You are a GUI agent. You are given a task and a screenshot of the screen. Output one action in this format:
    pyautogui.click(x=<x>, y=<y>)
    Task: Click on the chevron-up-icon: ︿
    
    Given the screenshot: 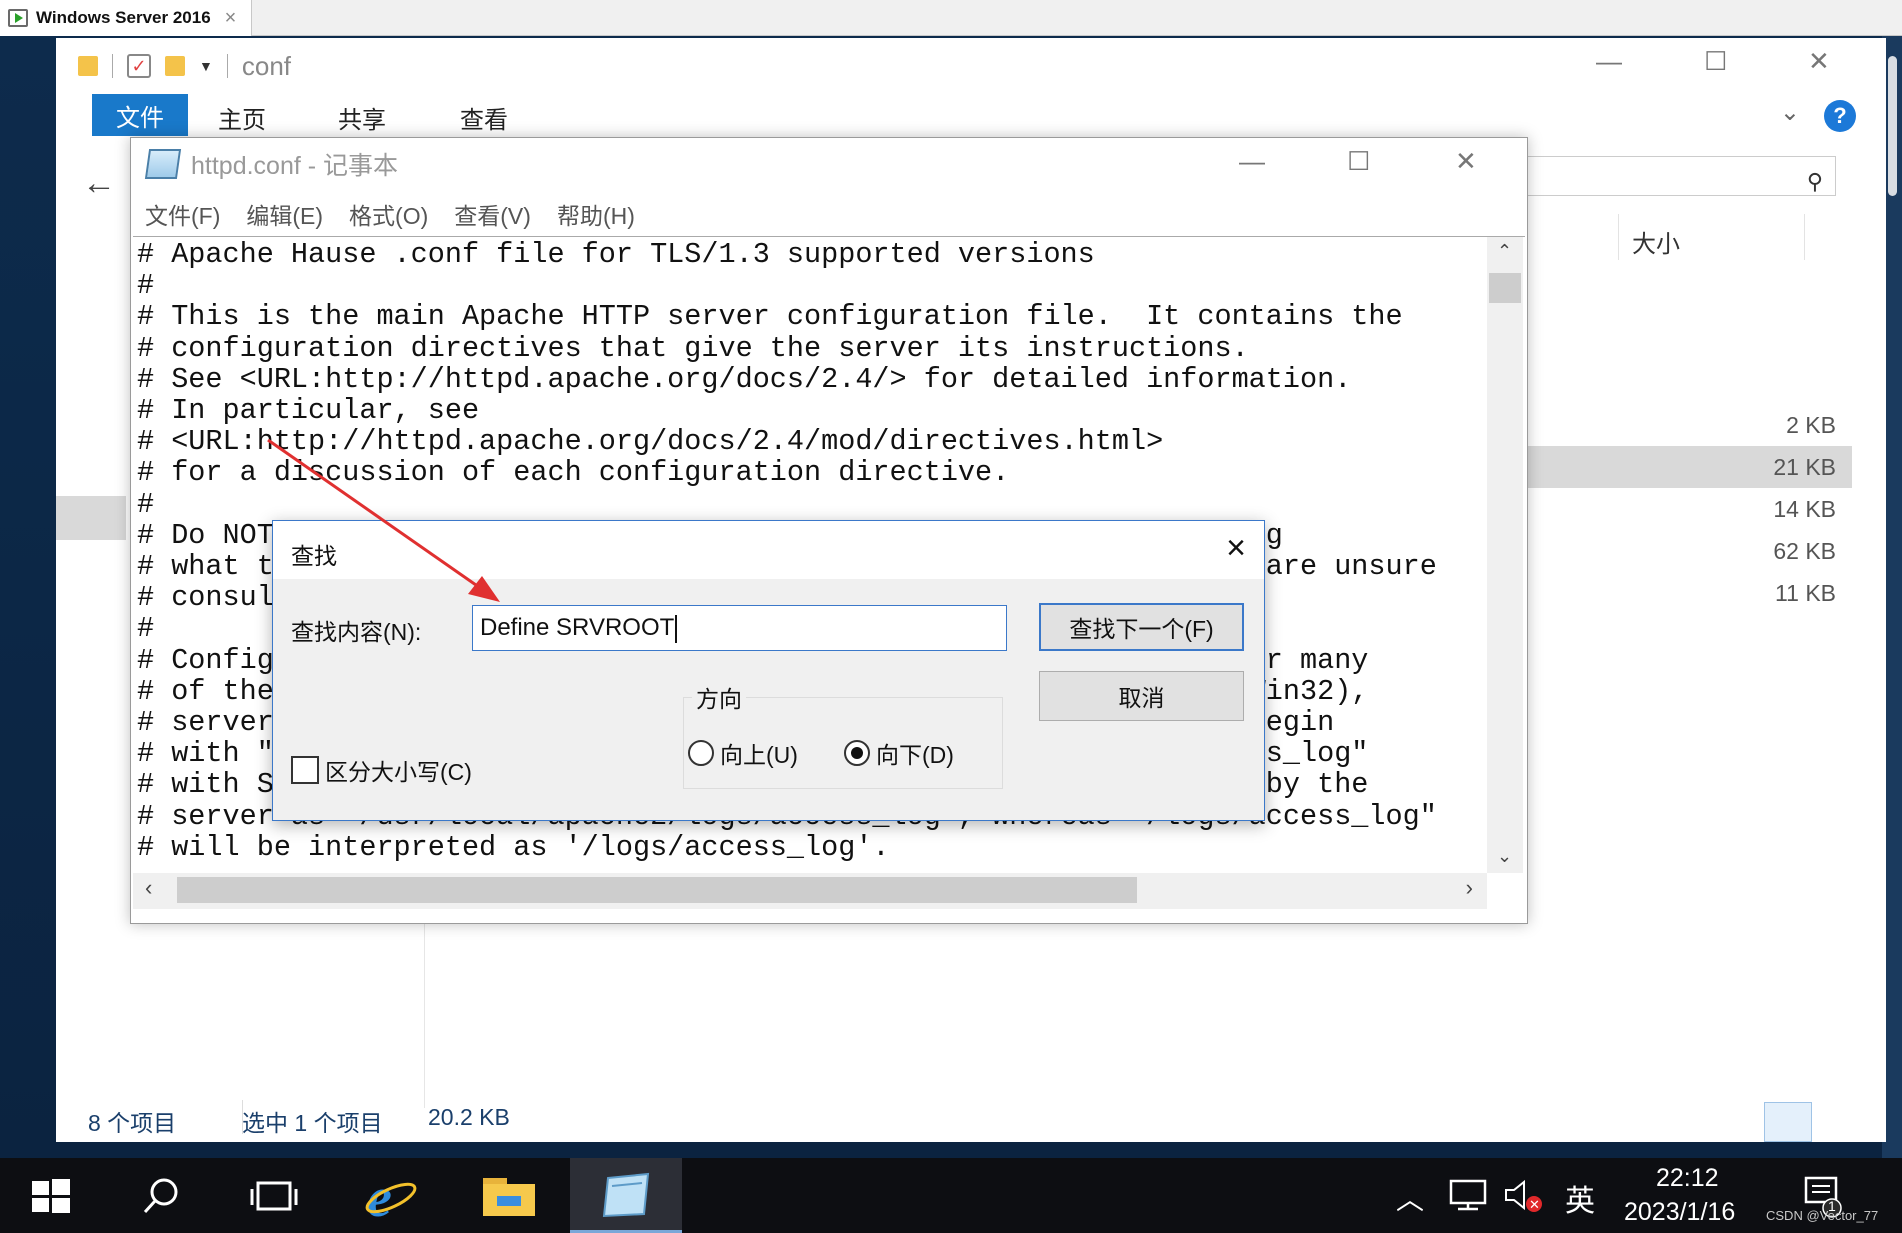 What is the action you would take?
    pyautogui.click(x=1410, y=1198)
    